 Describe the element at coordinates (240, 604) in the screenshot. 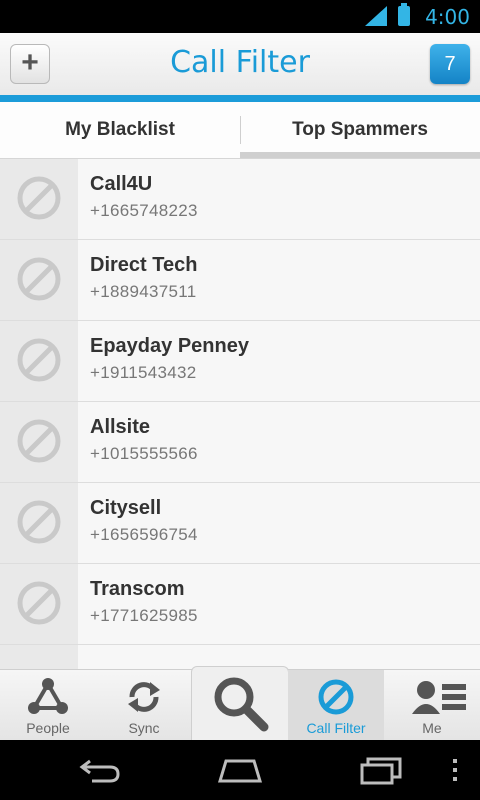

I see `list-item: Transcom +1771625985` at that location.